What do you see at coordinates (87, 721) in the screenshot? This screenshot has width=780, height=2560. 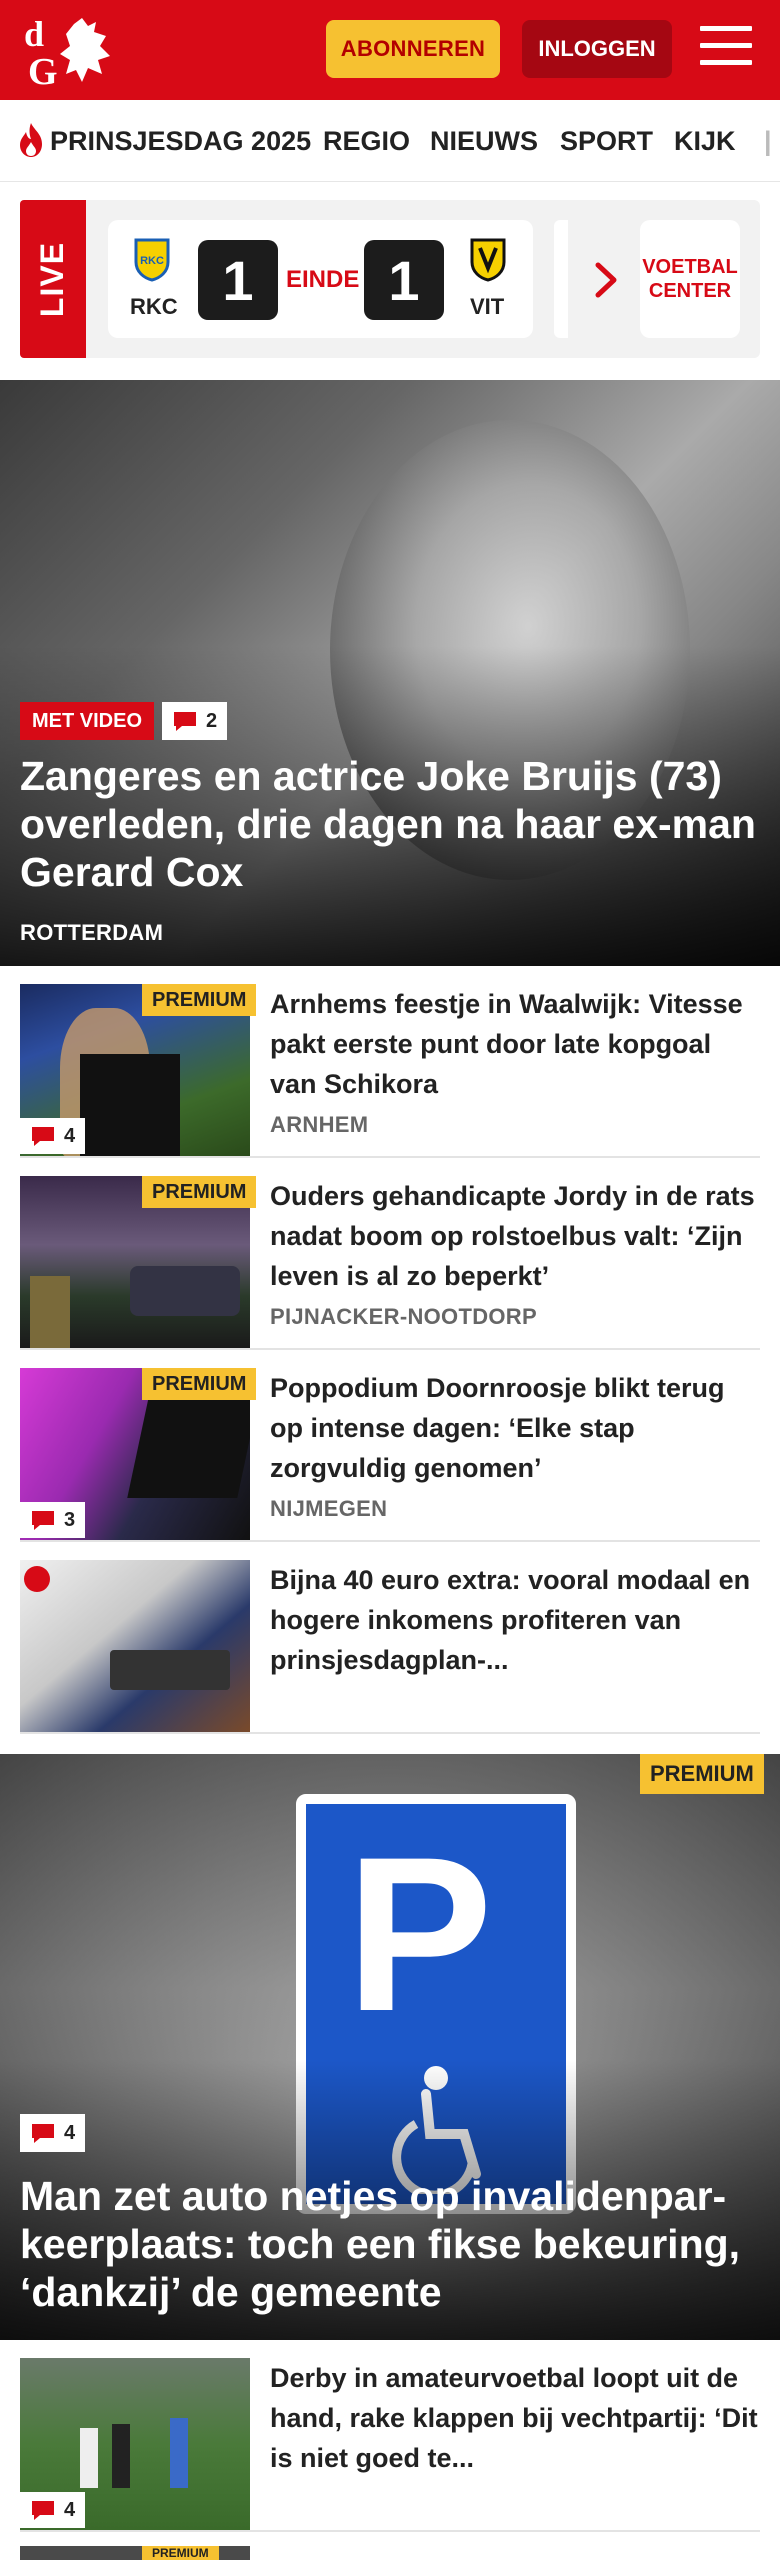 I see `video-tag: MET VIDEO` at bounding box center [87, 721].